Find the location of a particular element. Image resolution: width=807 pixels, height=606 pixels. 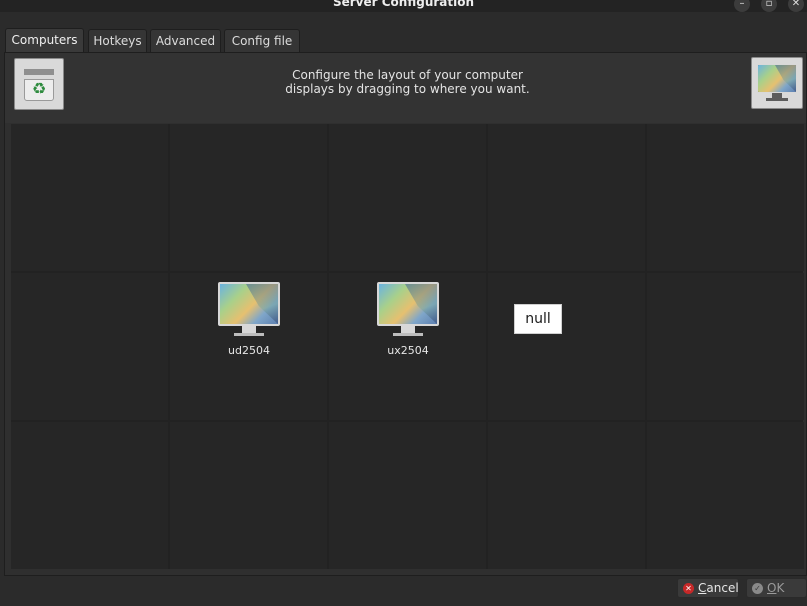

tab-config-file: Config file is located at coordinates (262, 41).